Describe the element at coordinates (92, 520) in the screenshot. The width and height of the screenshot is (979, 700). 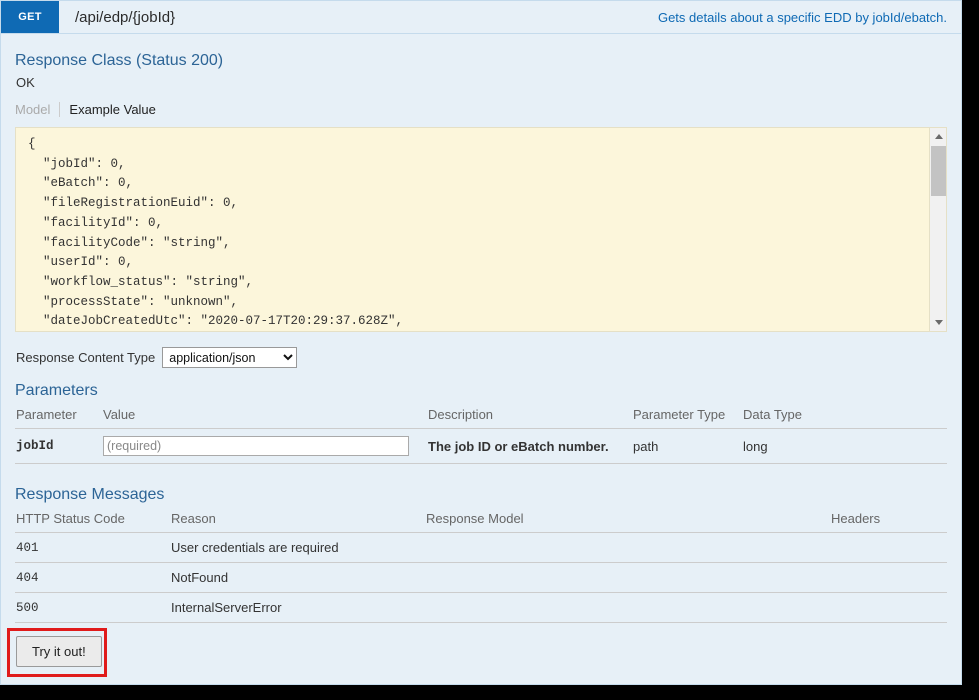
I see `col-header-http-status-code: HTTP Status Code` at that location.